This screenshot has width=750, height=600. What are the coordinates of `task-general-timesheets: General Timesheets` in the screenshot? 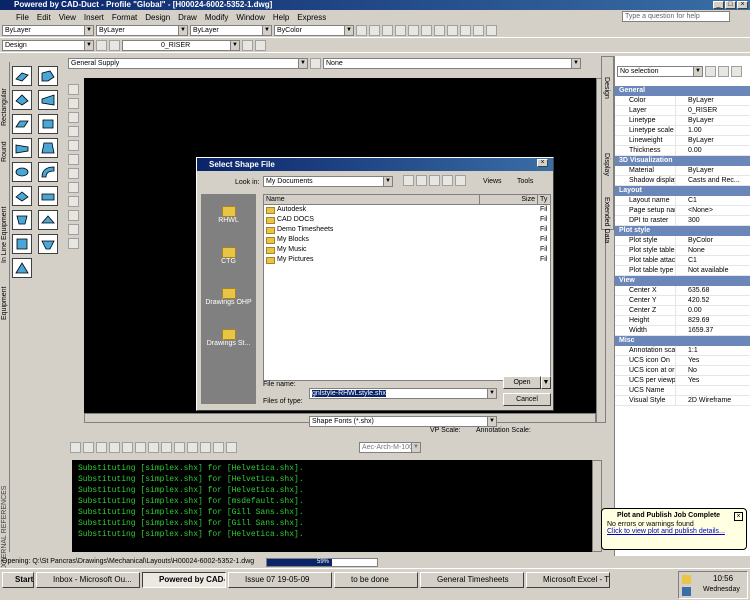 It's located at (472, 580).